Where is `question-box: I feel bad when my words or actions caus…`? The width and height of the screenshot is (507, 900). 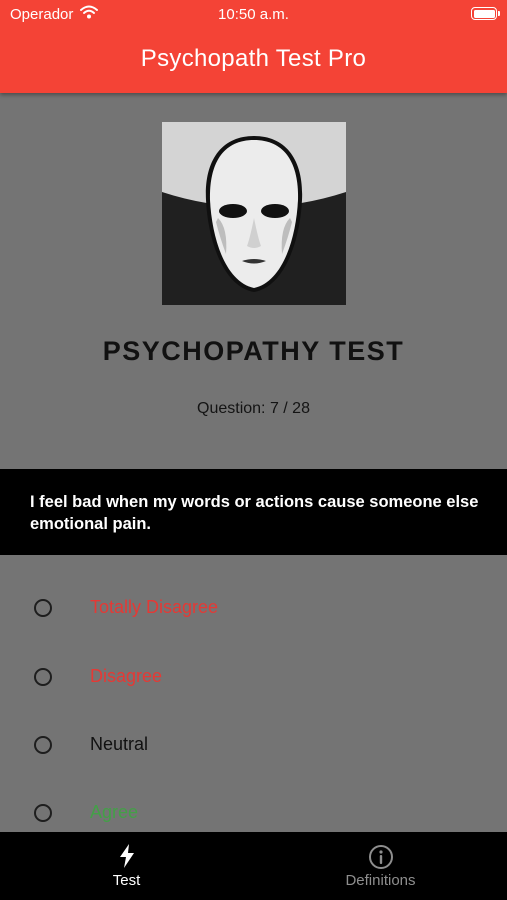
question-box: I feel bad when my words or actions caus… is located at coordinates (253, 512).